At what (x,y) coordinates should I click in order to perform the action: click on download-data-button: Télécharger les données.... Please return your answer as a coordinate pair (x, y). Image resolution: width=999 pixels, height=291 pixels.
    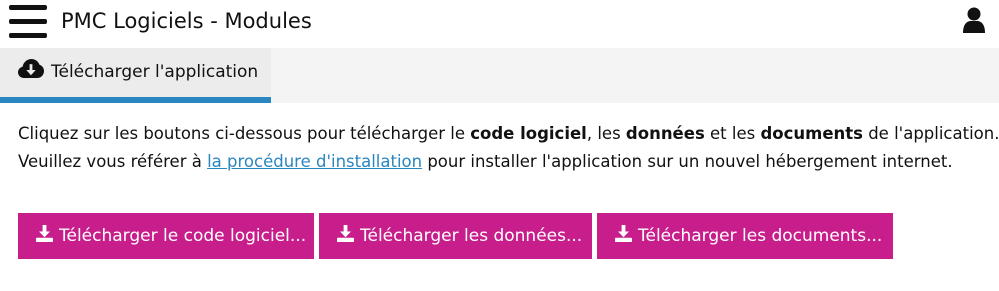
    Looking at the image, I should click on (455, 236).